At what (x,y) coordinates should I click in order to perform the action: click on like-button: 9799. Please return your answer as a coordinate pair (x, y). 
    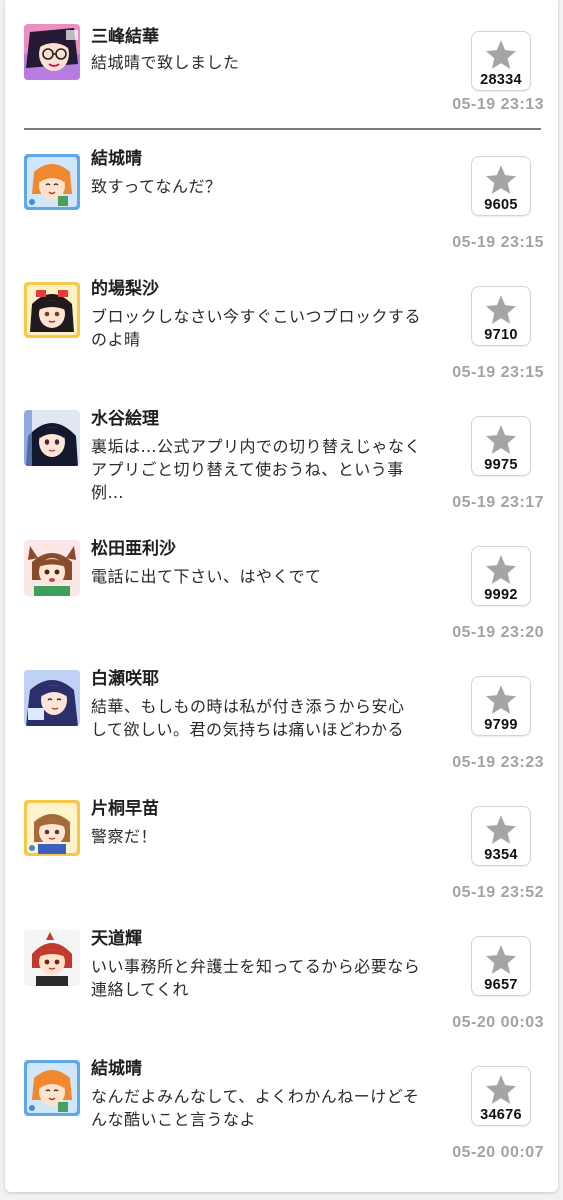
    Looking at the image, I should click on (501, 706).